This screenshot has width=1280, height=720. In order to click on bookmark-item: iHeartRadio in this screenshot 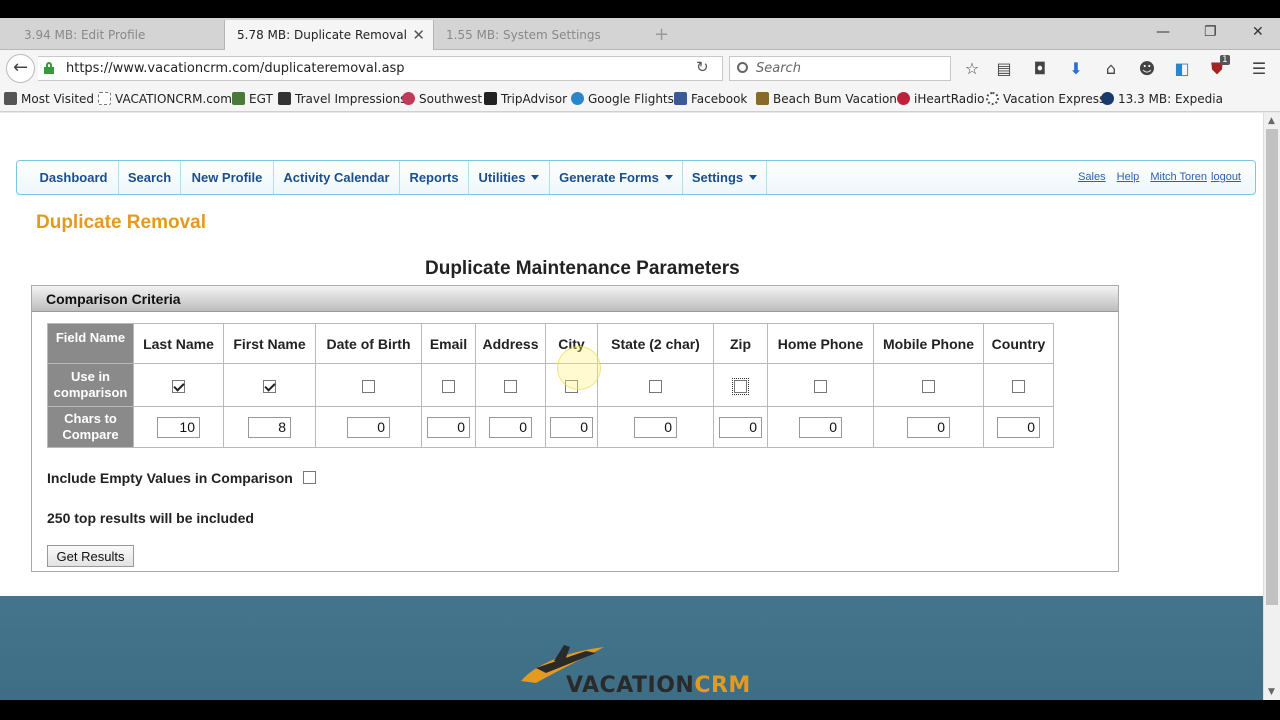, I will do `click(940, 99)`.